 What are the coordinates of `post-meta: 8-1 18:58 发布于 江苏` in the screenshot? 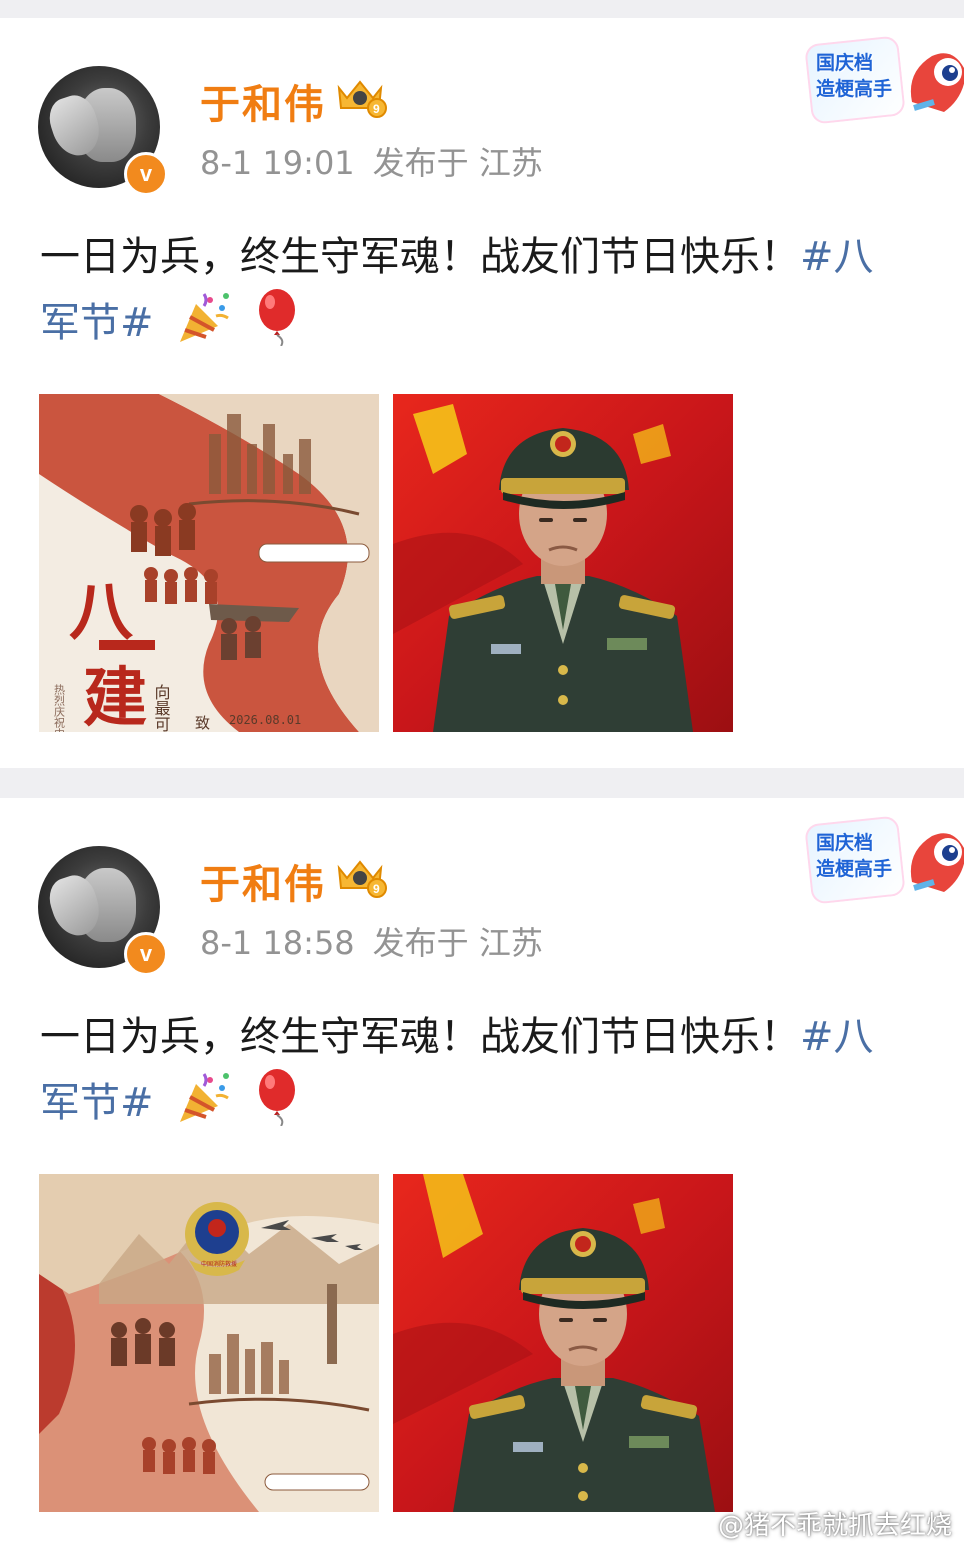 It's located at (371, 941).